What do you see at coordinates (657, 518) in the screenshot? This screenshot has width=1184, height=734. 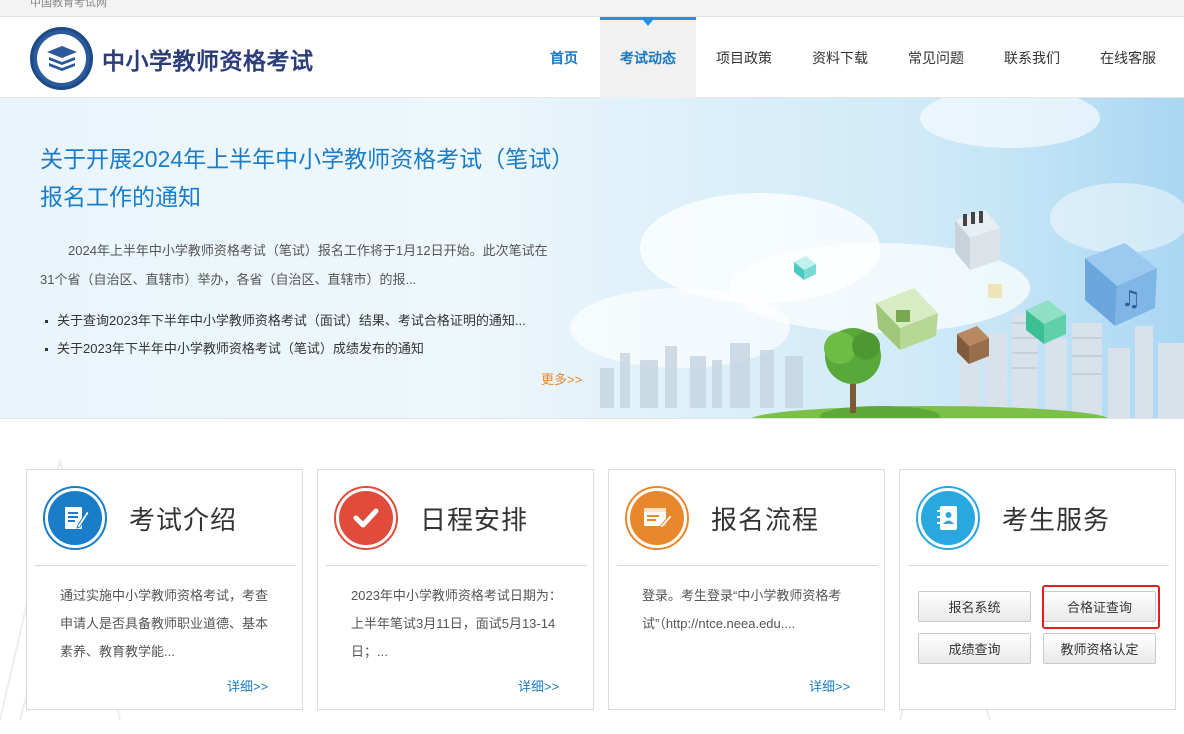 I see `browser-edit-icon` at bounding box center [657, 518].